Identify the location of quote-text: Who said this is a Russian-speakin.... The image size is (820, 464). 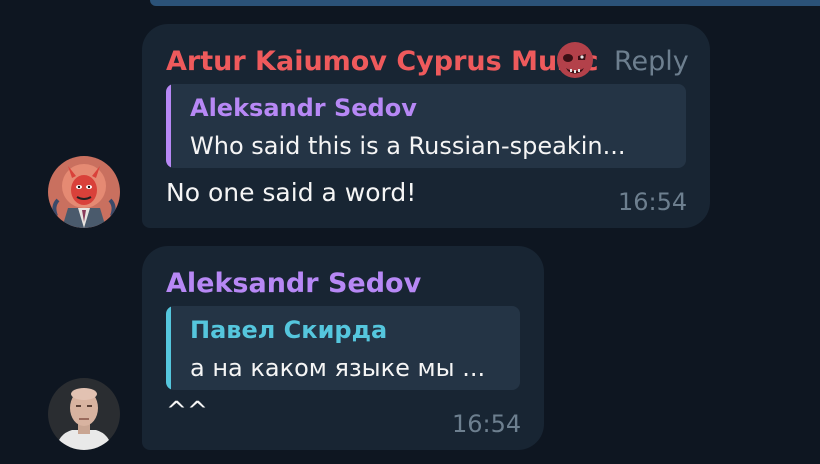
(408, 146).